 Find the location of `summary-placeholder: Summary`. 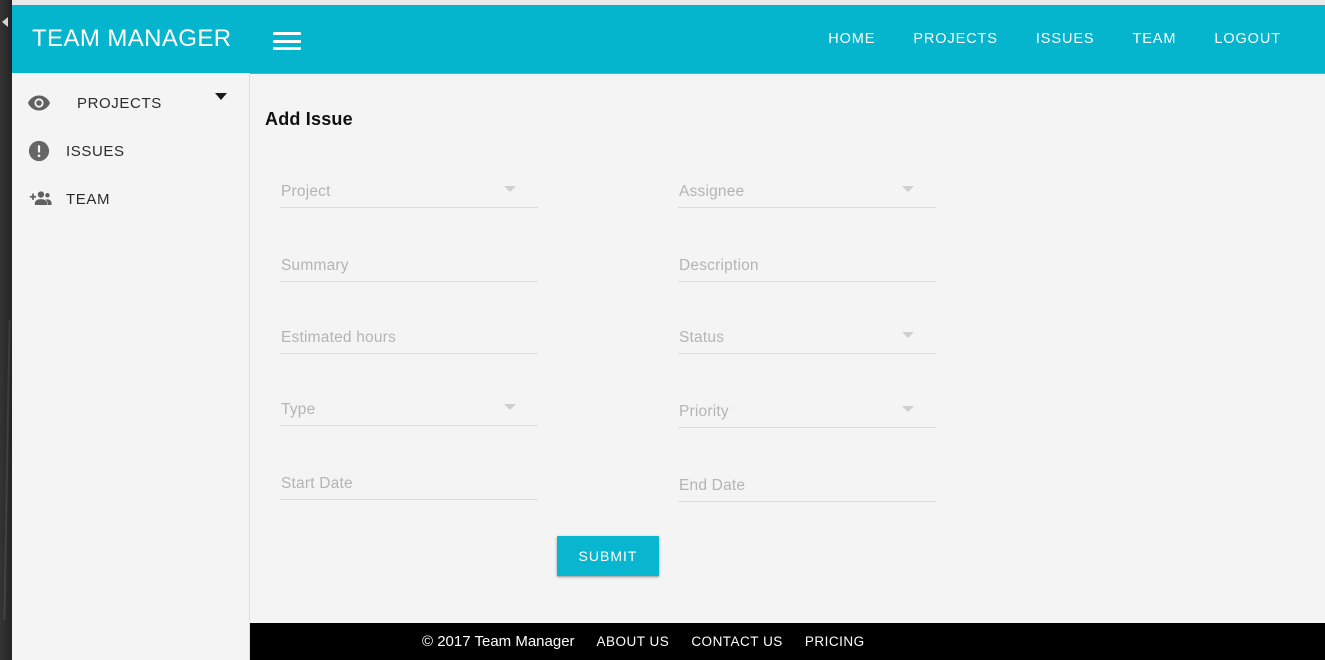

summary-placeholder: Summary is located at coordinates (315, 265).